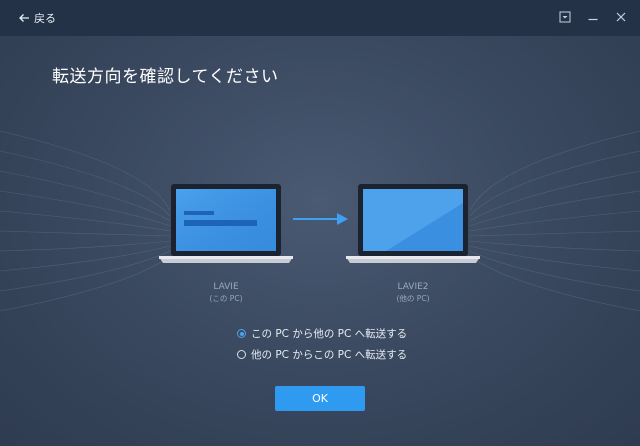 This screenshot has height=446, width=640. What do you see at coordinates (329, 334) in the screenshot?
I see `option-label: この PC から他の PC へ転送する` at bounding box center [329, 334].